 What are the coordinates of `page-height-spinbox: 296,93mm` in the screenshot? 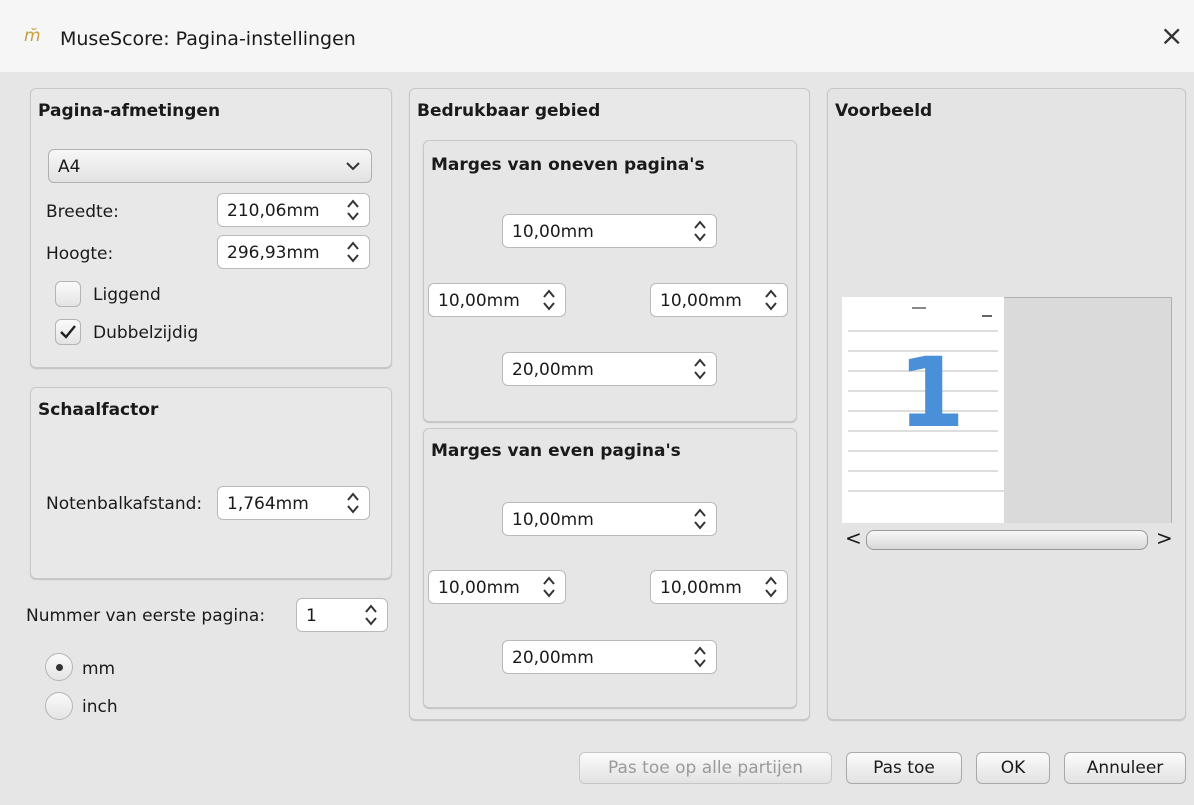 It's located at (293, 252).